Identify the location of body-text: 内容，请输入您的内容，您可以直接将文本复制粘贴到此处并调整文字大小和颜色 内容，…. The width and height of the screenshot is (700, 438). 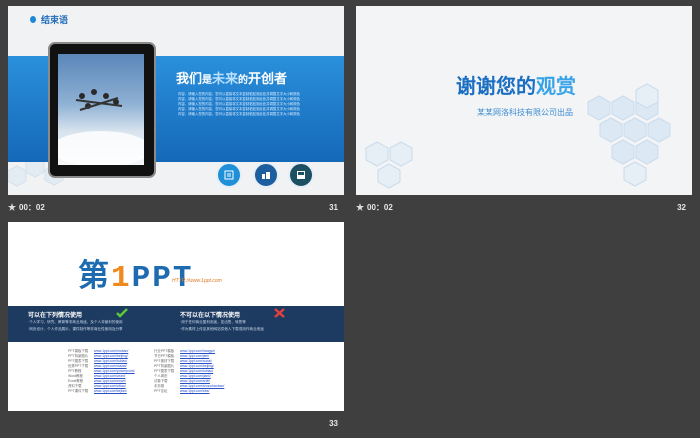
(239, 104).